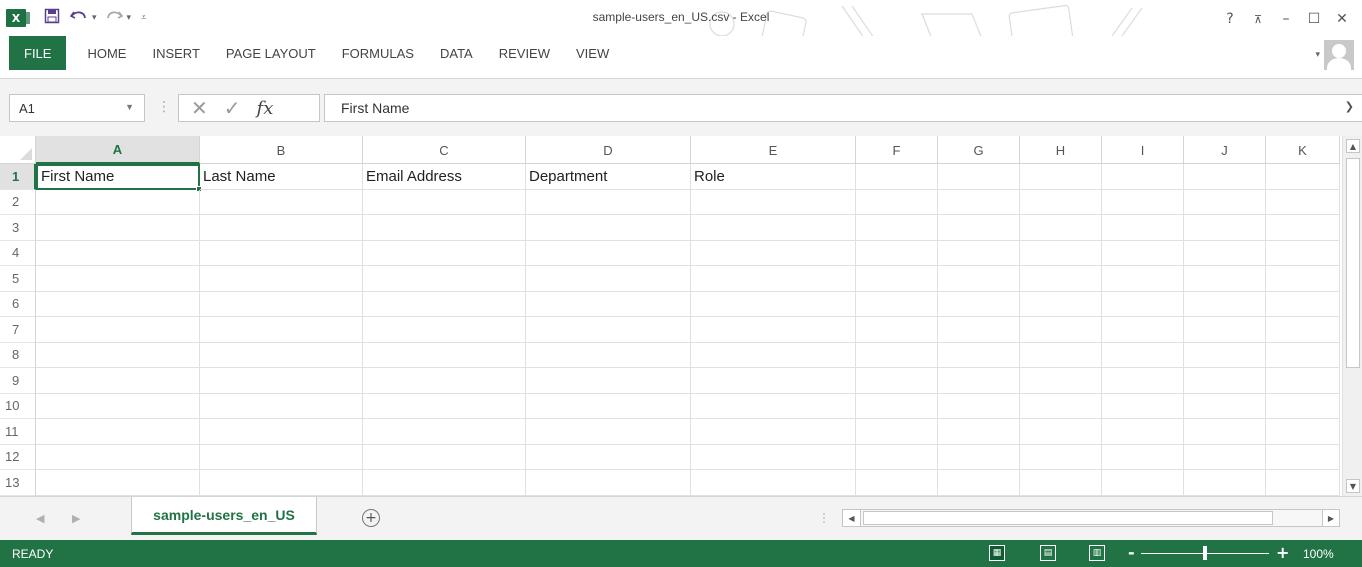 This screenshot has width=1362, height=567. I want to click on cell-j5, so click(1225, 279).